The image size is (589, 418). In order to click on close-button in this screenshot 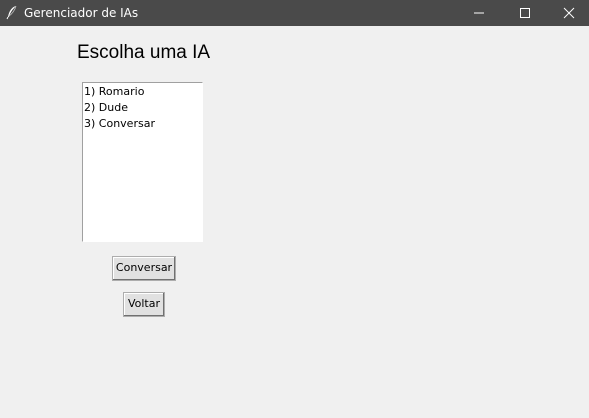, I will do `click(568, 13)`.